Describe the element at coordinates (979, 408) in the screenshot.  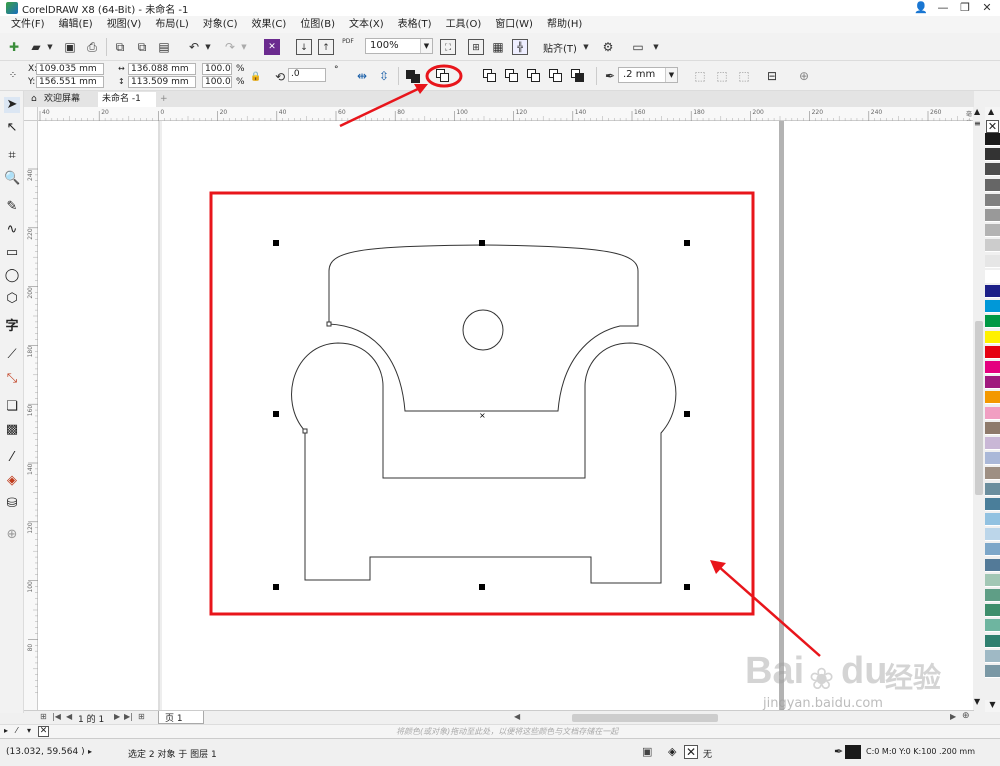
I see `scroll-thumb` at that location.